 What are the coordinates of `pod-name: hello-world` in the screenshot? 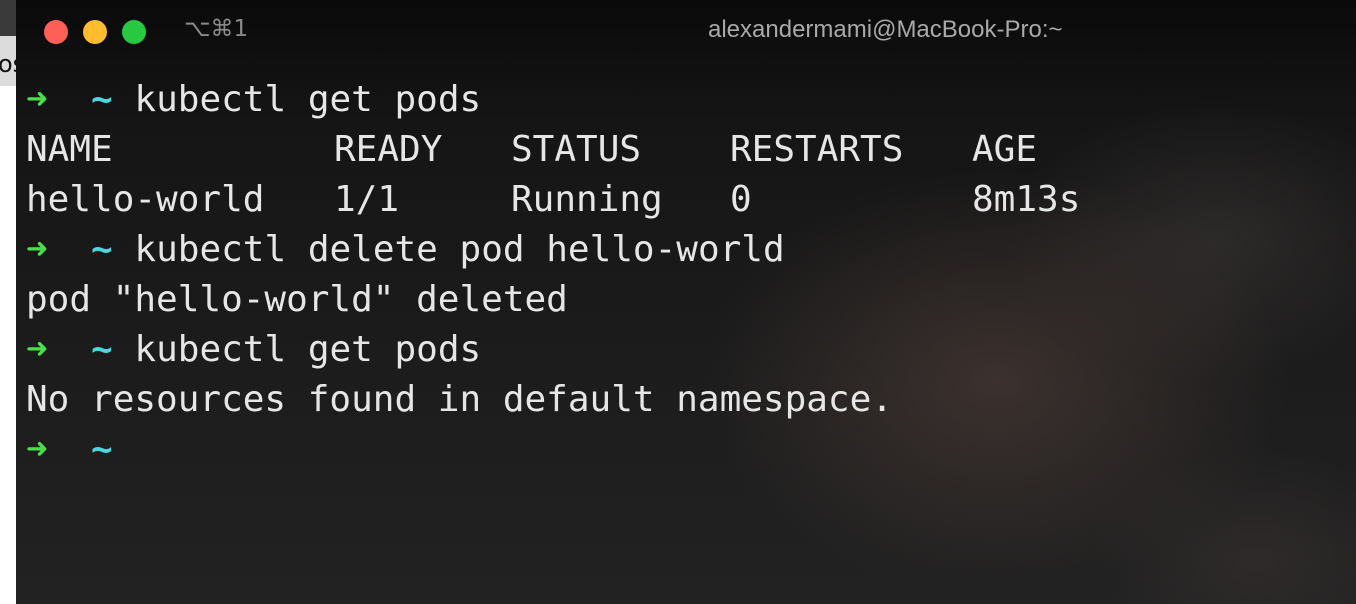 It's located at (145, 199).